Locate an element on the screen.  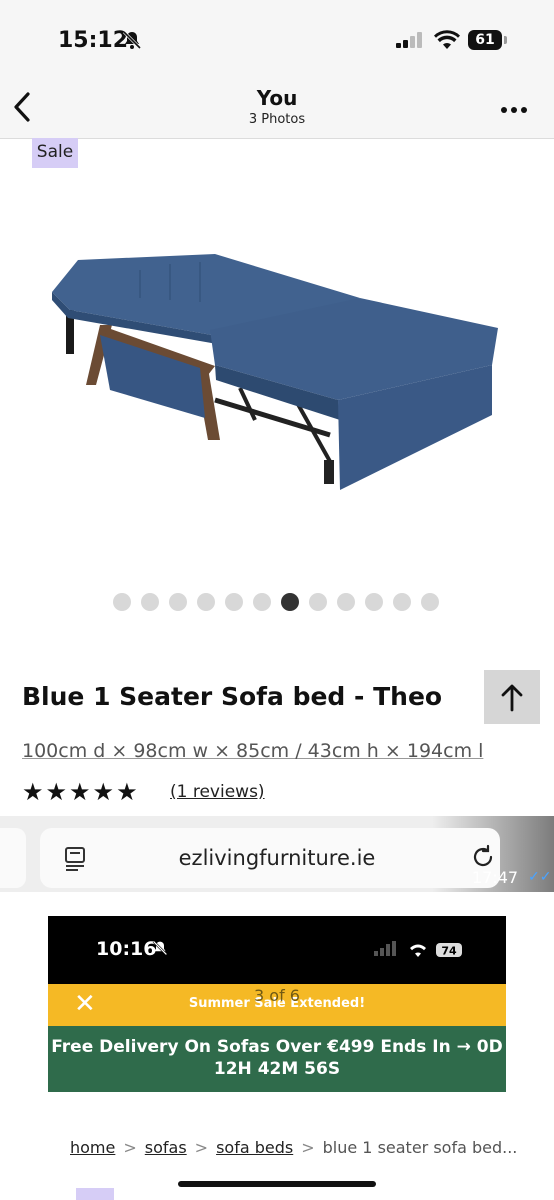
sale-badge: Sale is located at coordinates (55, 153).